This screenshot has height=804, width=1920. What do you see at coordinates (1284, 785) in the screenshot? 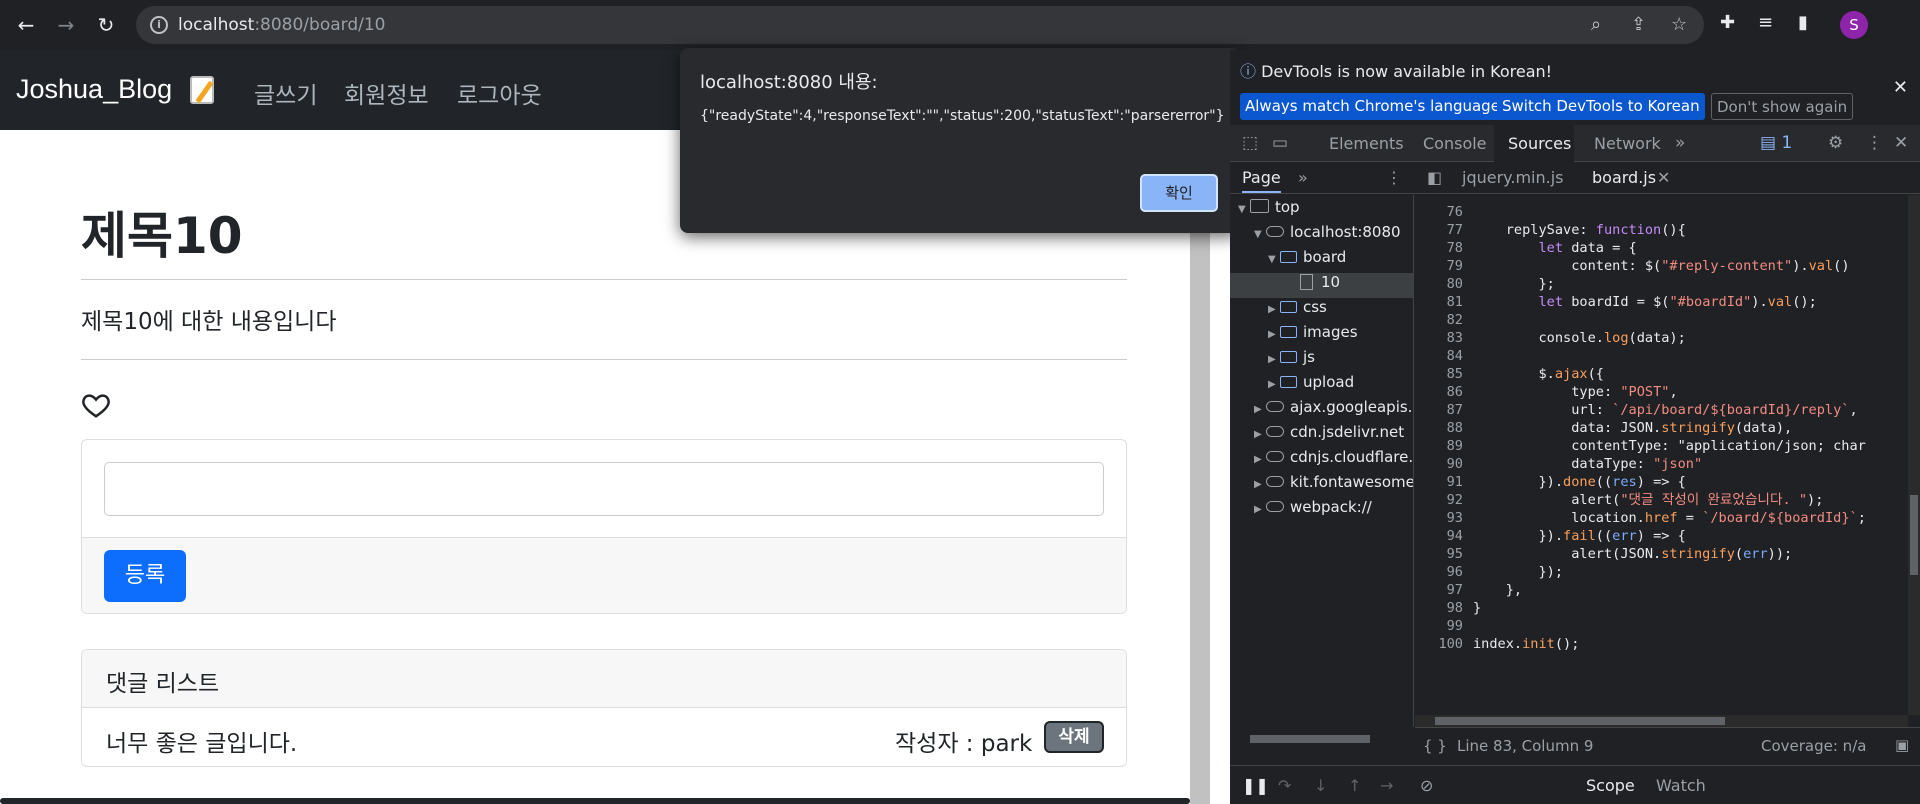
I see `step-over-icon: ↷` at bounding box center [1284, 785].